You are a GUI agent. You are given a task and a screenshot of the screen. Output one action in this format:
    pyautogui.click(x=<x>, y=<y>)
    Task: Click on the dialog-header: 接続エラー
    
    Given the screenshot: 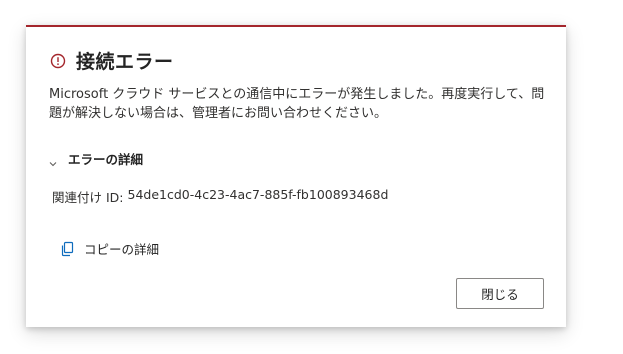 What is the action you would take?
    pyautogui.click(x=112, y=60)
    